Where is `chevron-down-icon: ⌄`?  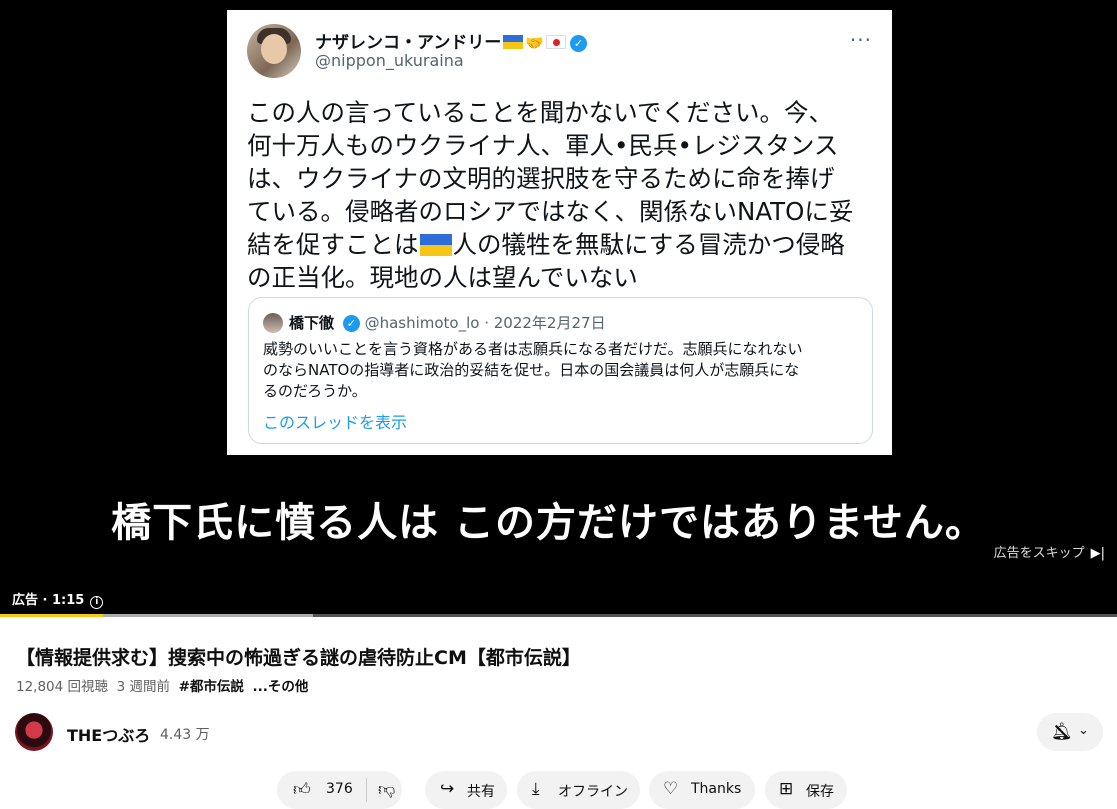 chevron-down-icon: ⌄ is located at coordinates (1083, 730).